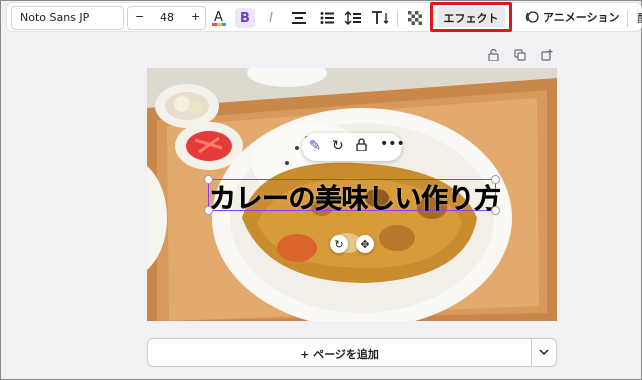  I want to click on list-button, so click(327, 18).